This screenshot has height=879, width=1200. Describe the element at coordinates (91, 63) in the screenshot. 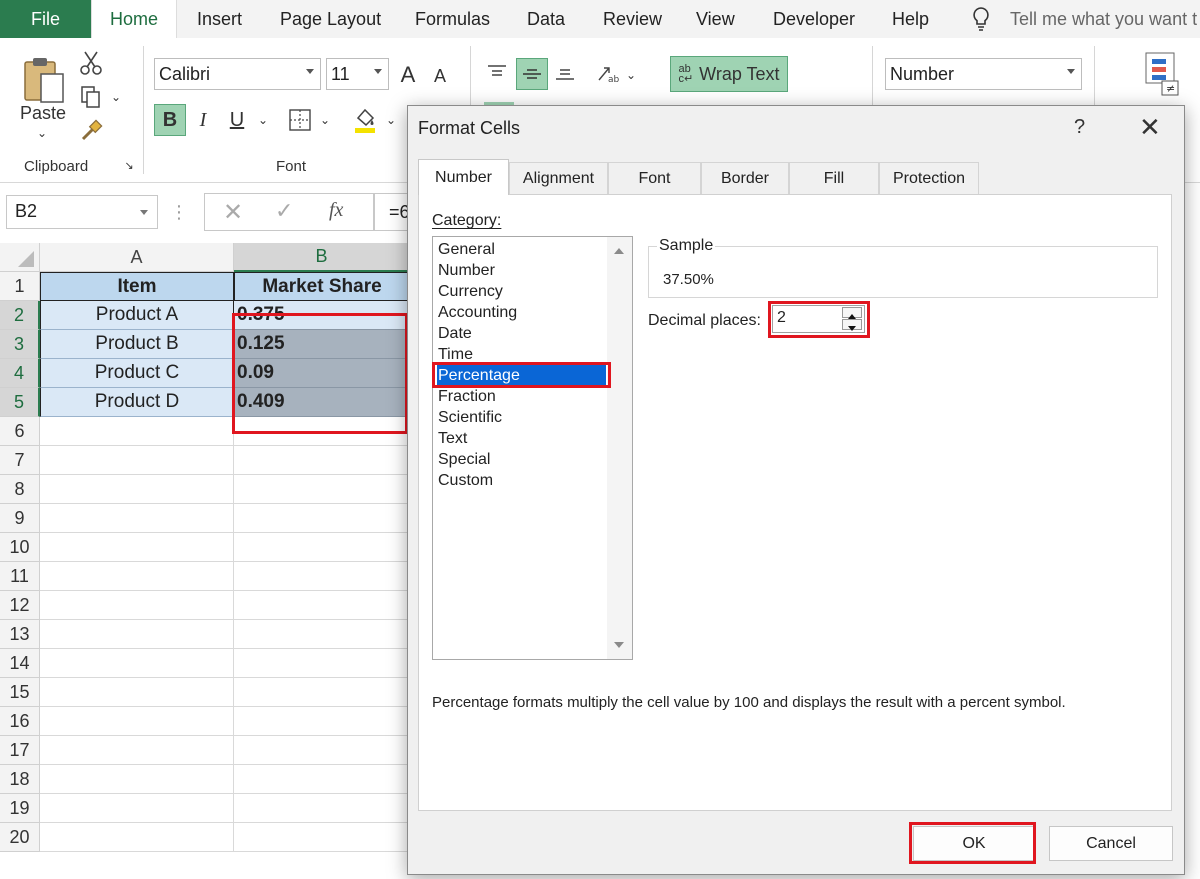

I see `cut-icon` at that location.